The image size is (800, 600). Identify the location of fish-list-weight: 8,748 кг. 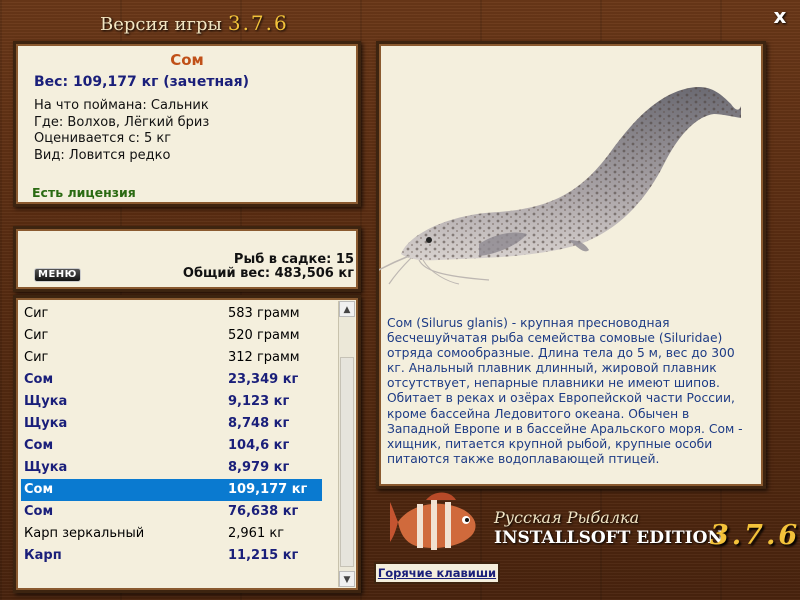
(259, 423).